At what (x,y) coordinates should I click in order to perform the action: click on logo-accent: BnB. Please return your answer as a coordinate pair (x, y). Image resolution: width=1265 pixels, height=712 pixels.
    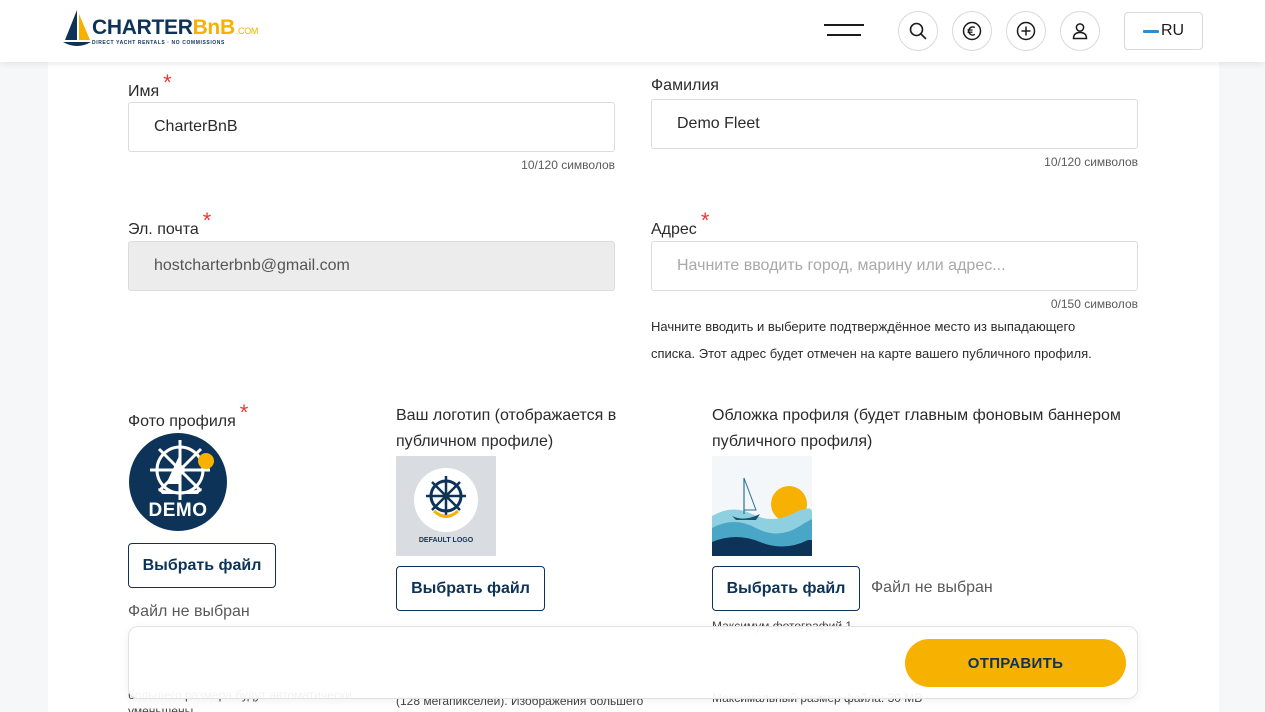
    Looking at the image, I should click on (214, 27).